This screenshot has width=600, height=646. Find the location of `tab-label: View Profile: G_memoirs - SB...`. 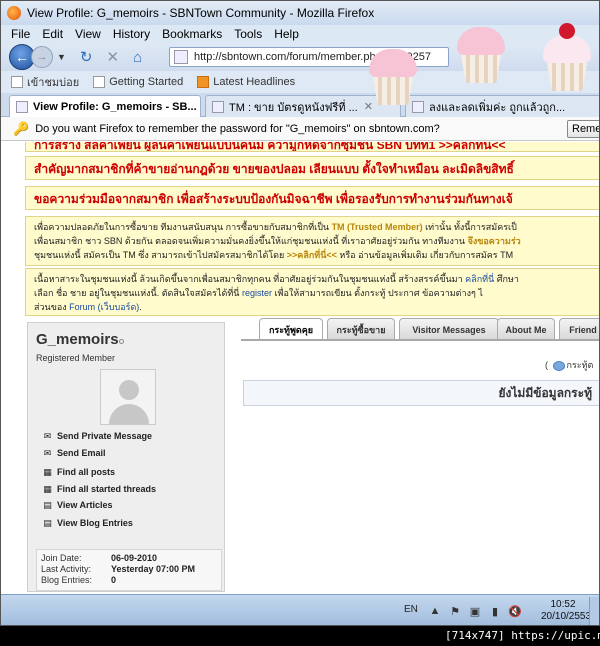

tab-label: View Profile: G_memoirs - SB... is located at coordinates (115, 106).